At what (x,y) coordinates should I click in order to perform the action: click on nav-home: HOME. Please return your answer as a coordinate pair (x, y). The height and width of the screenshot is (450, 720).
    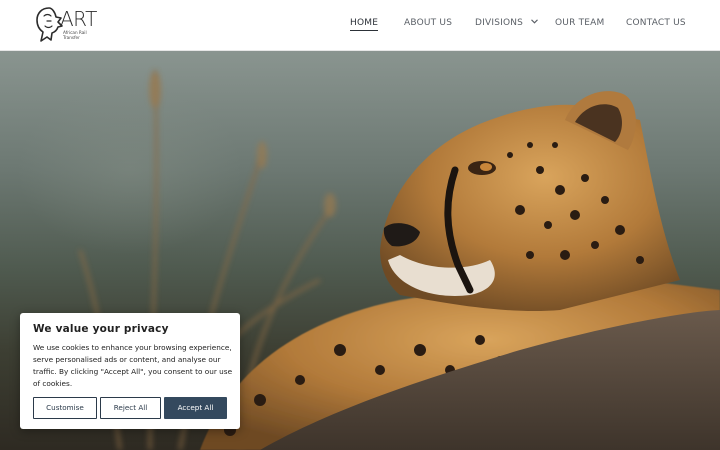
    Looking at the image, I should click on (364, 24).